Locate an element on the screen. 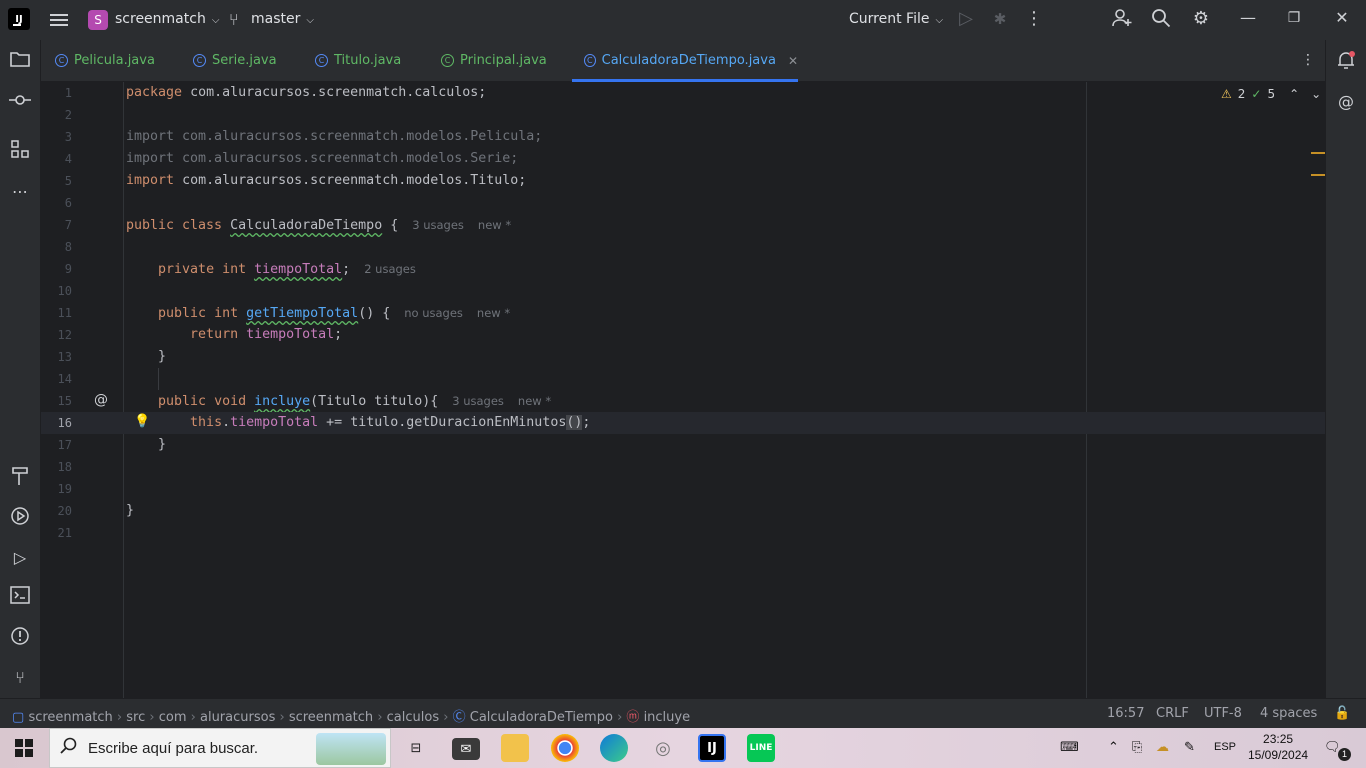  chevron-down-icon: ⌵ is located at coordinates (939, 20).